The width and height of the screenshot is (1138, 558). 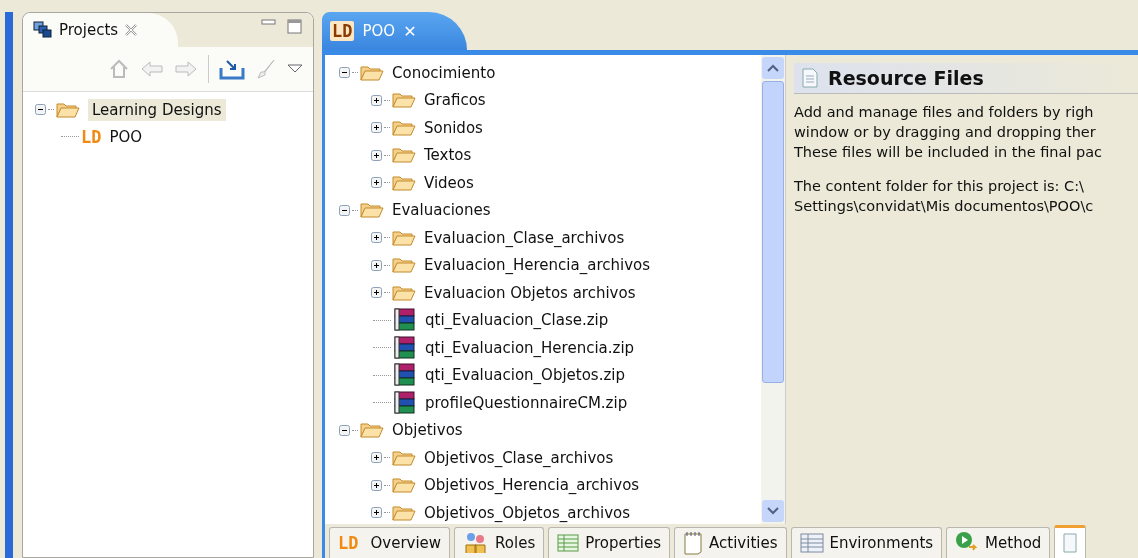 What do you see at coordinates (269, 23) in the screenshot?
I see `minimize-icon` at bounding box center [269, 23].